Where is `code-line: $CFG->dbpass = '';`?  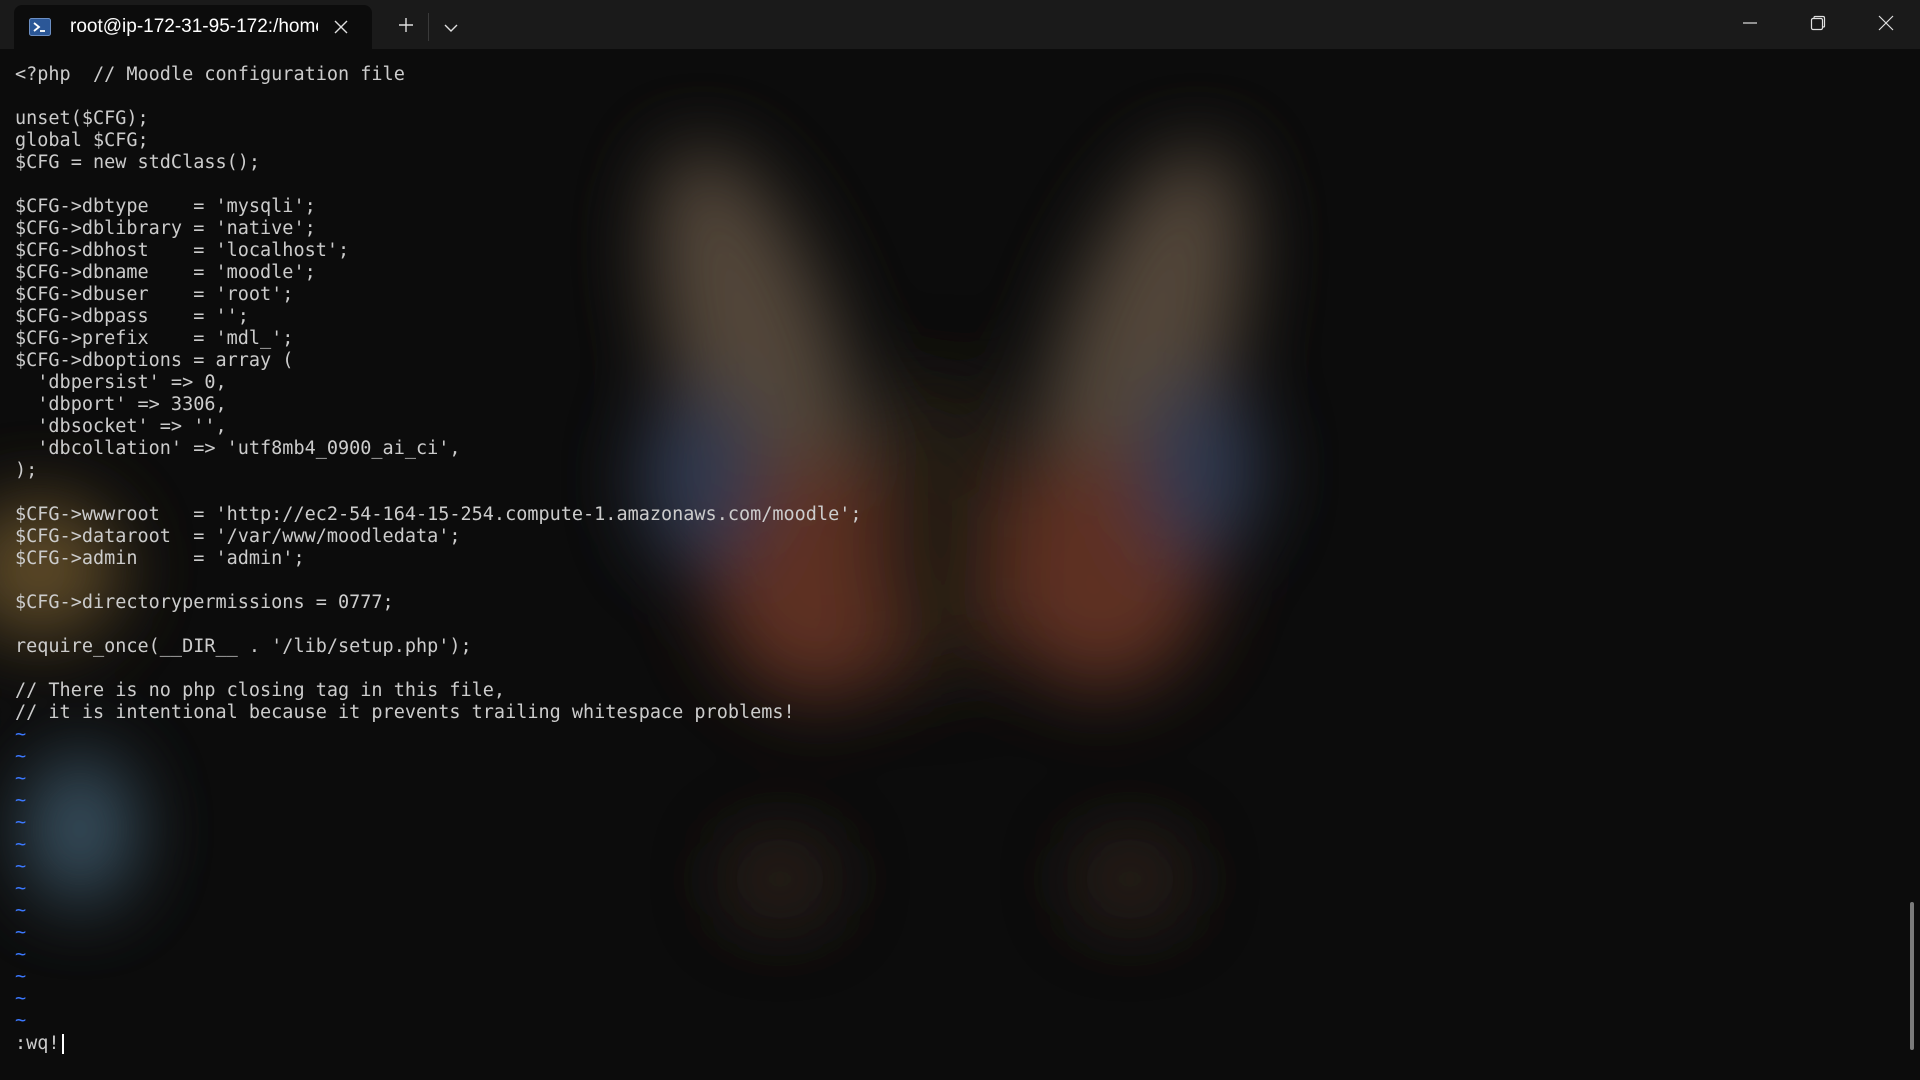
code-line: $CFG->dbpass = ''; is located at coordinates (132, 316).